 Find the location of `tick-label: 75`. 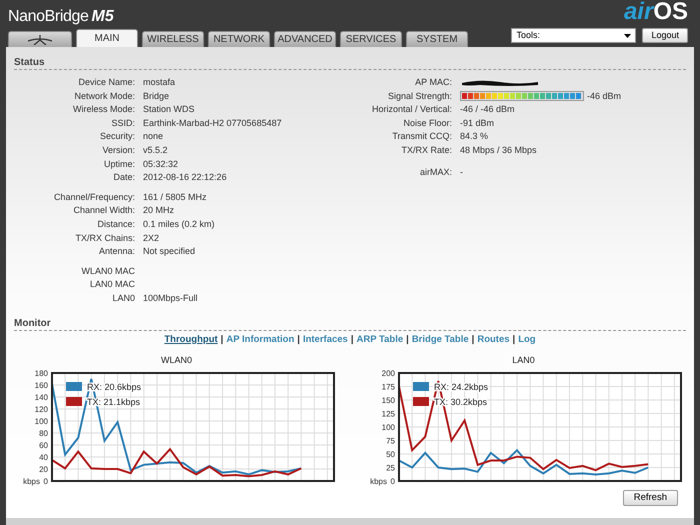

tick-label: 75 is located at coordinates (390, 440).